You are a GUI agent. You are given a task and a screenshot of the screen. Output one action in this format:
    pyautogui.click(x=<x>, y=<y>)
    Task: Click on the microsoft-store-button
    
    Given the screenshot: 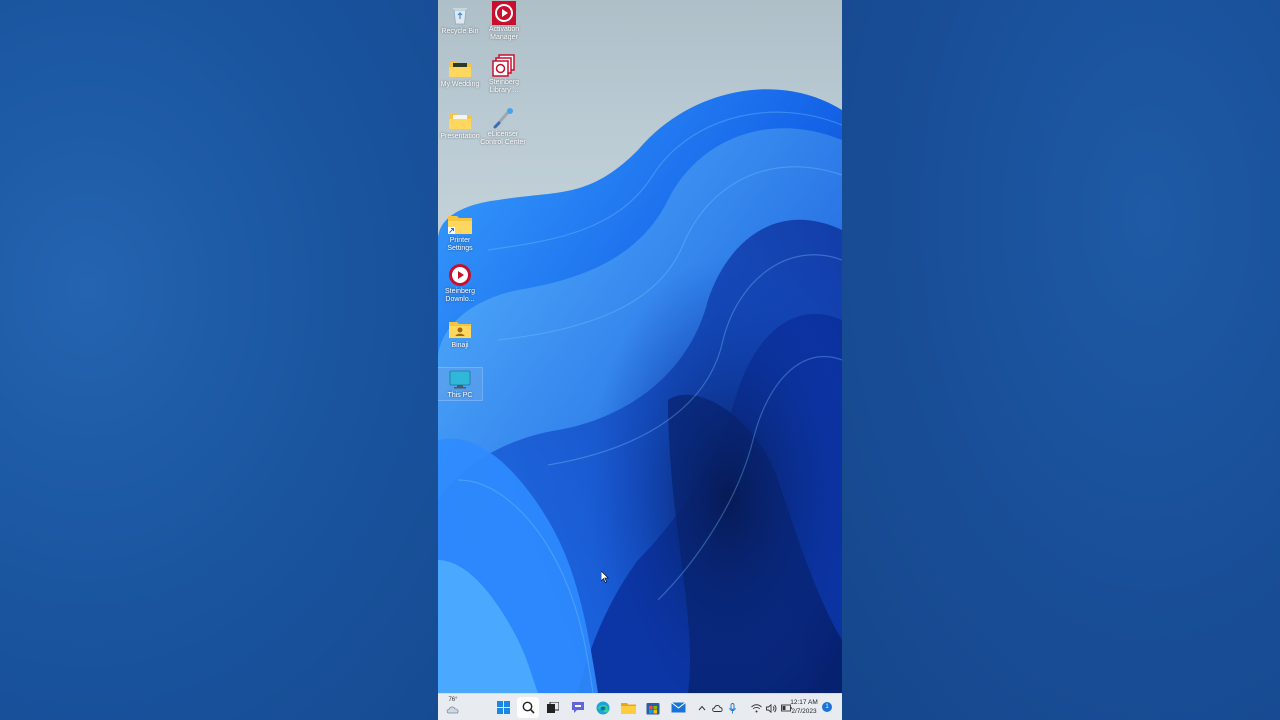 What is the action you would take?
    pyautogui.click(x=653, y=707)
    